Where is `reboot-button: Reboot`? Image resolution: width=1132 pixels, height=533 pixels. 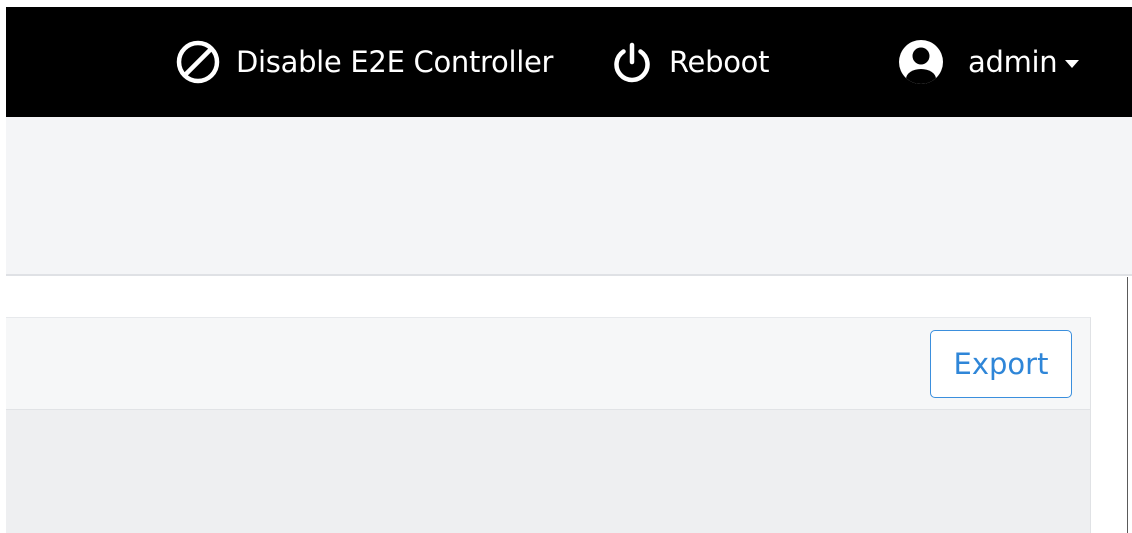
reboot-button: Reboot is located at coordinates (690, 62).